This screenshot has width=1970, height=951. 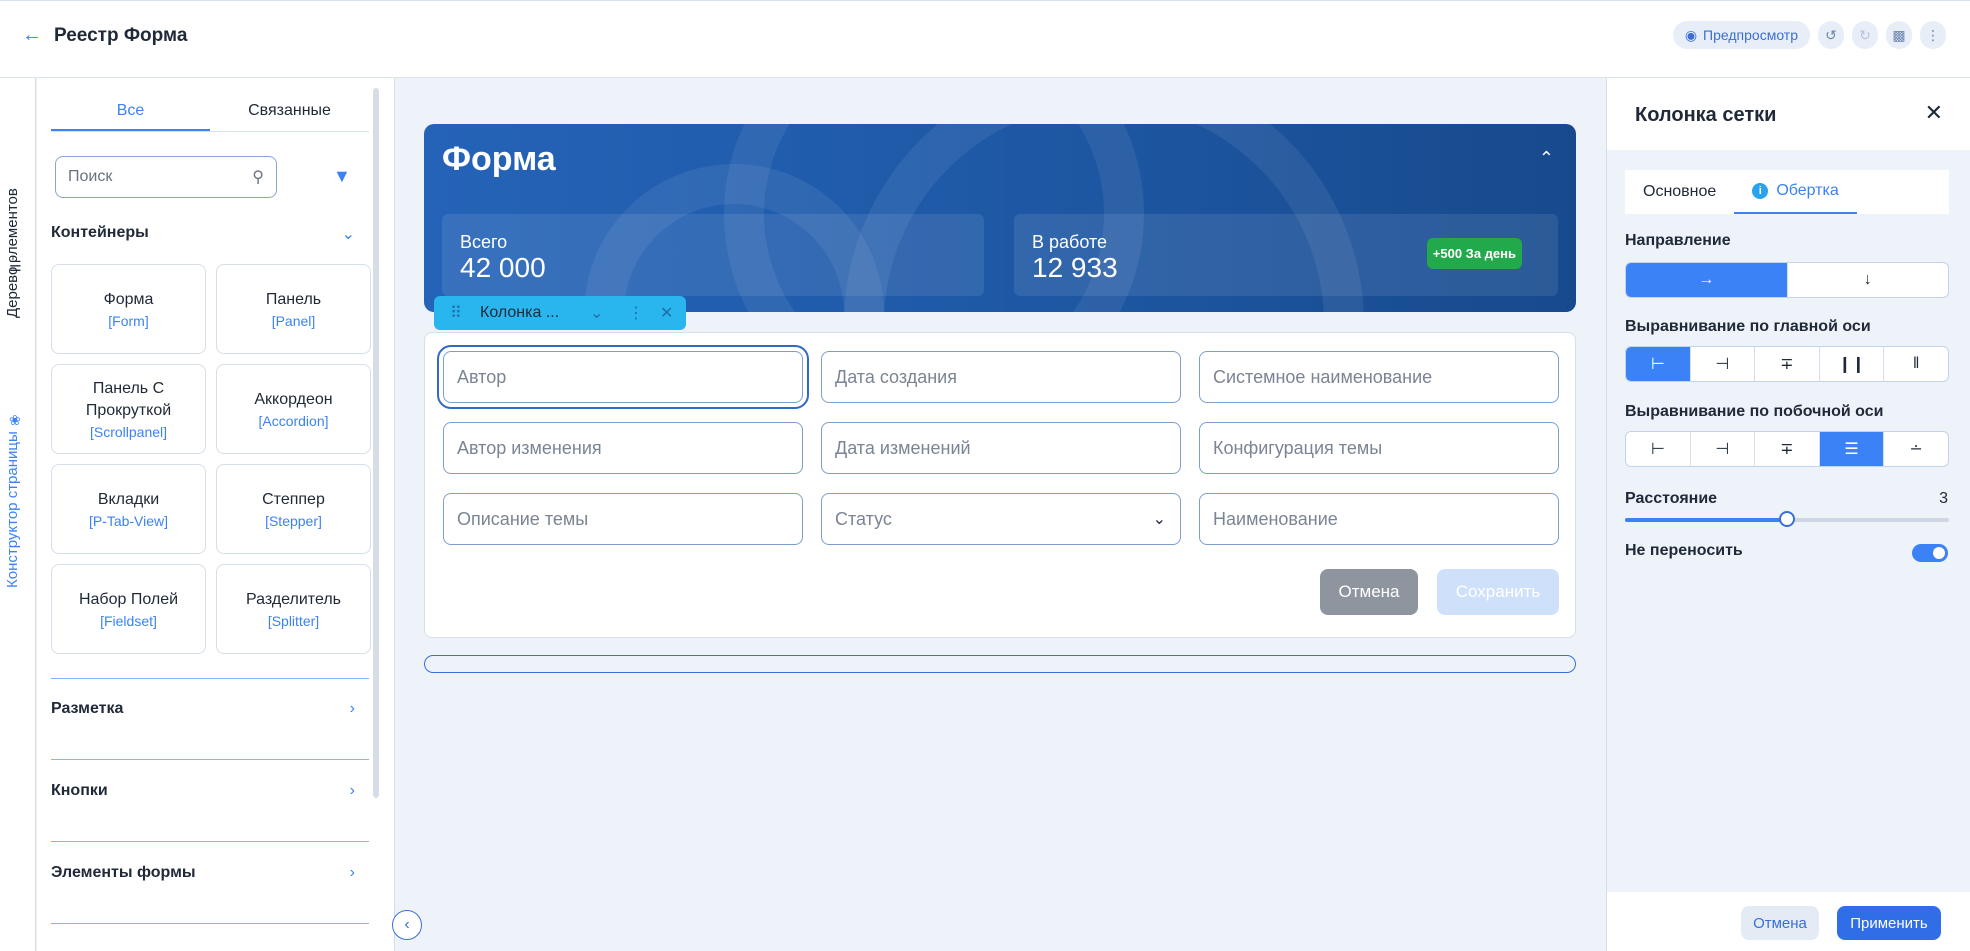 What do you see at coordinates (293, 609) in the screenshot?
I see `component-card-splitter: Разделитель [Splitter]` at bounding box center [293, 609].